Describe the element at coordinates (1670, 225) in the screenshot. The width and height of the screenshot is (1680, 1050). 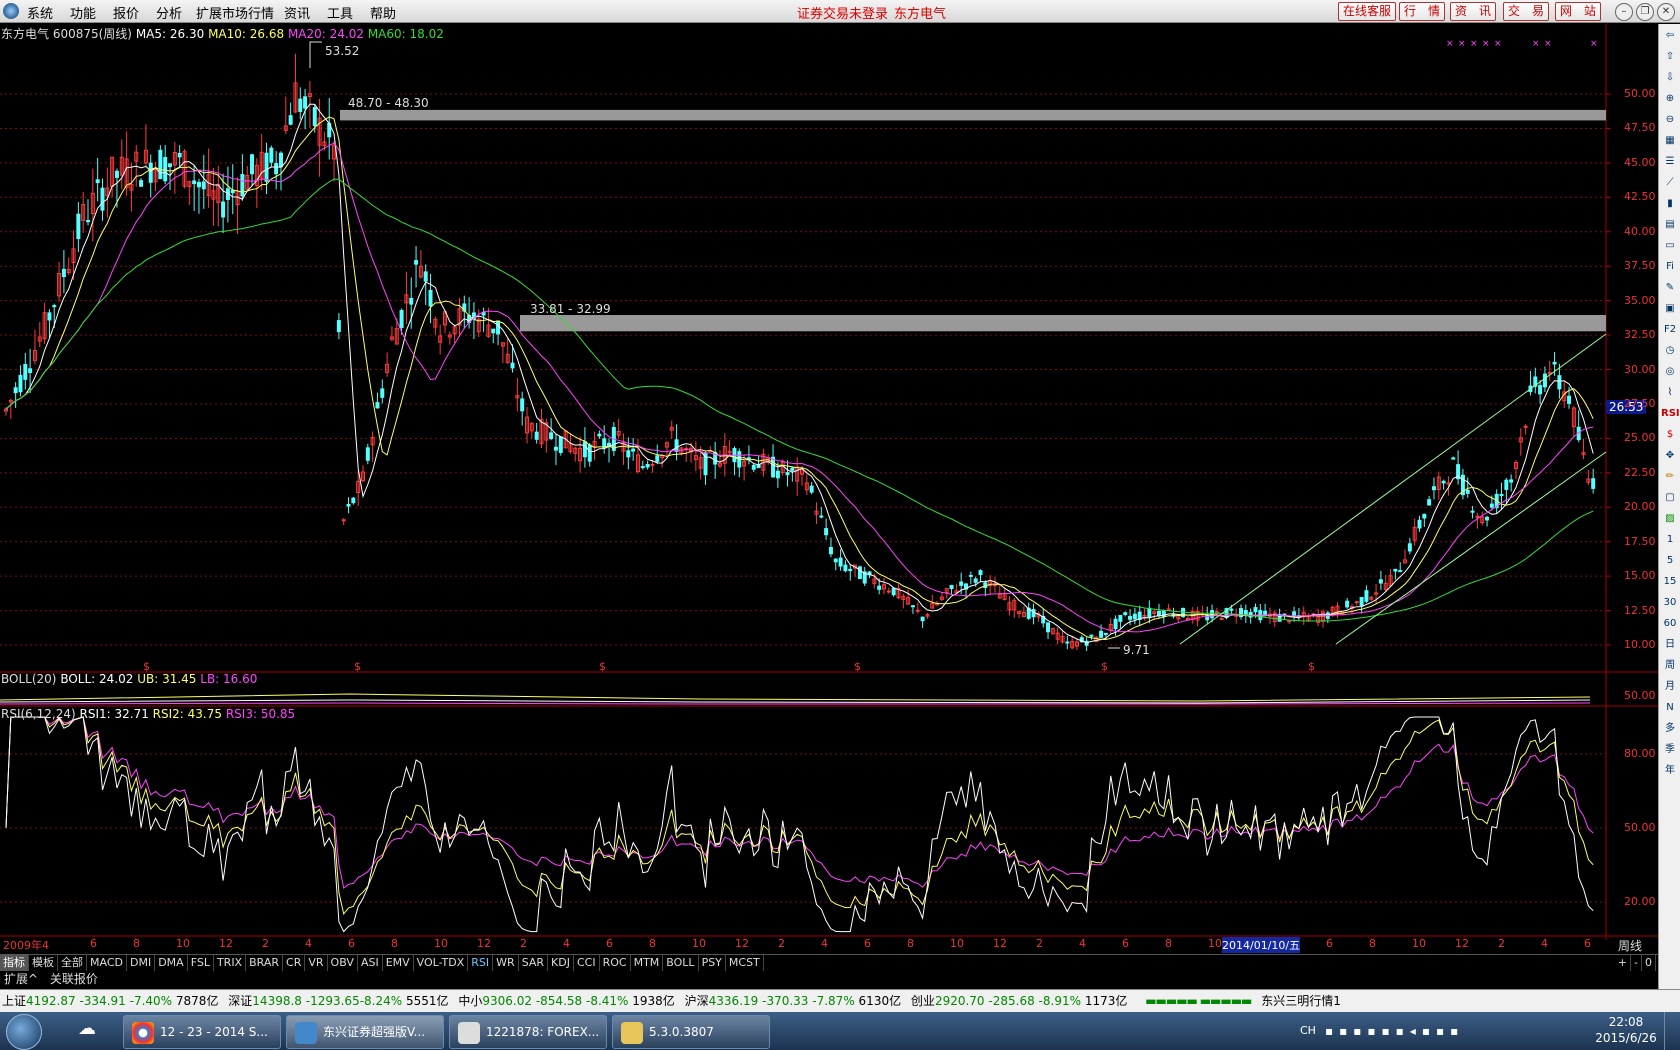
I see `table-icon: ▤` at that location.